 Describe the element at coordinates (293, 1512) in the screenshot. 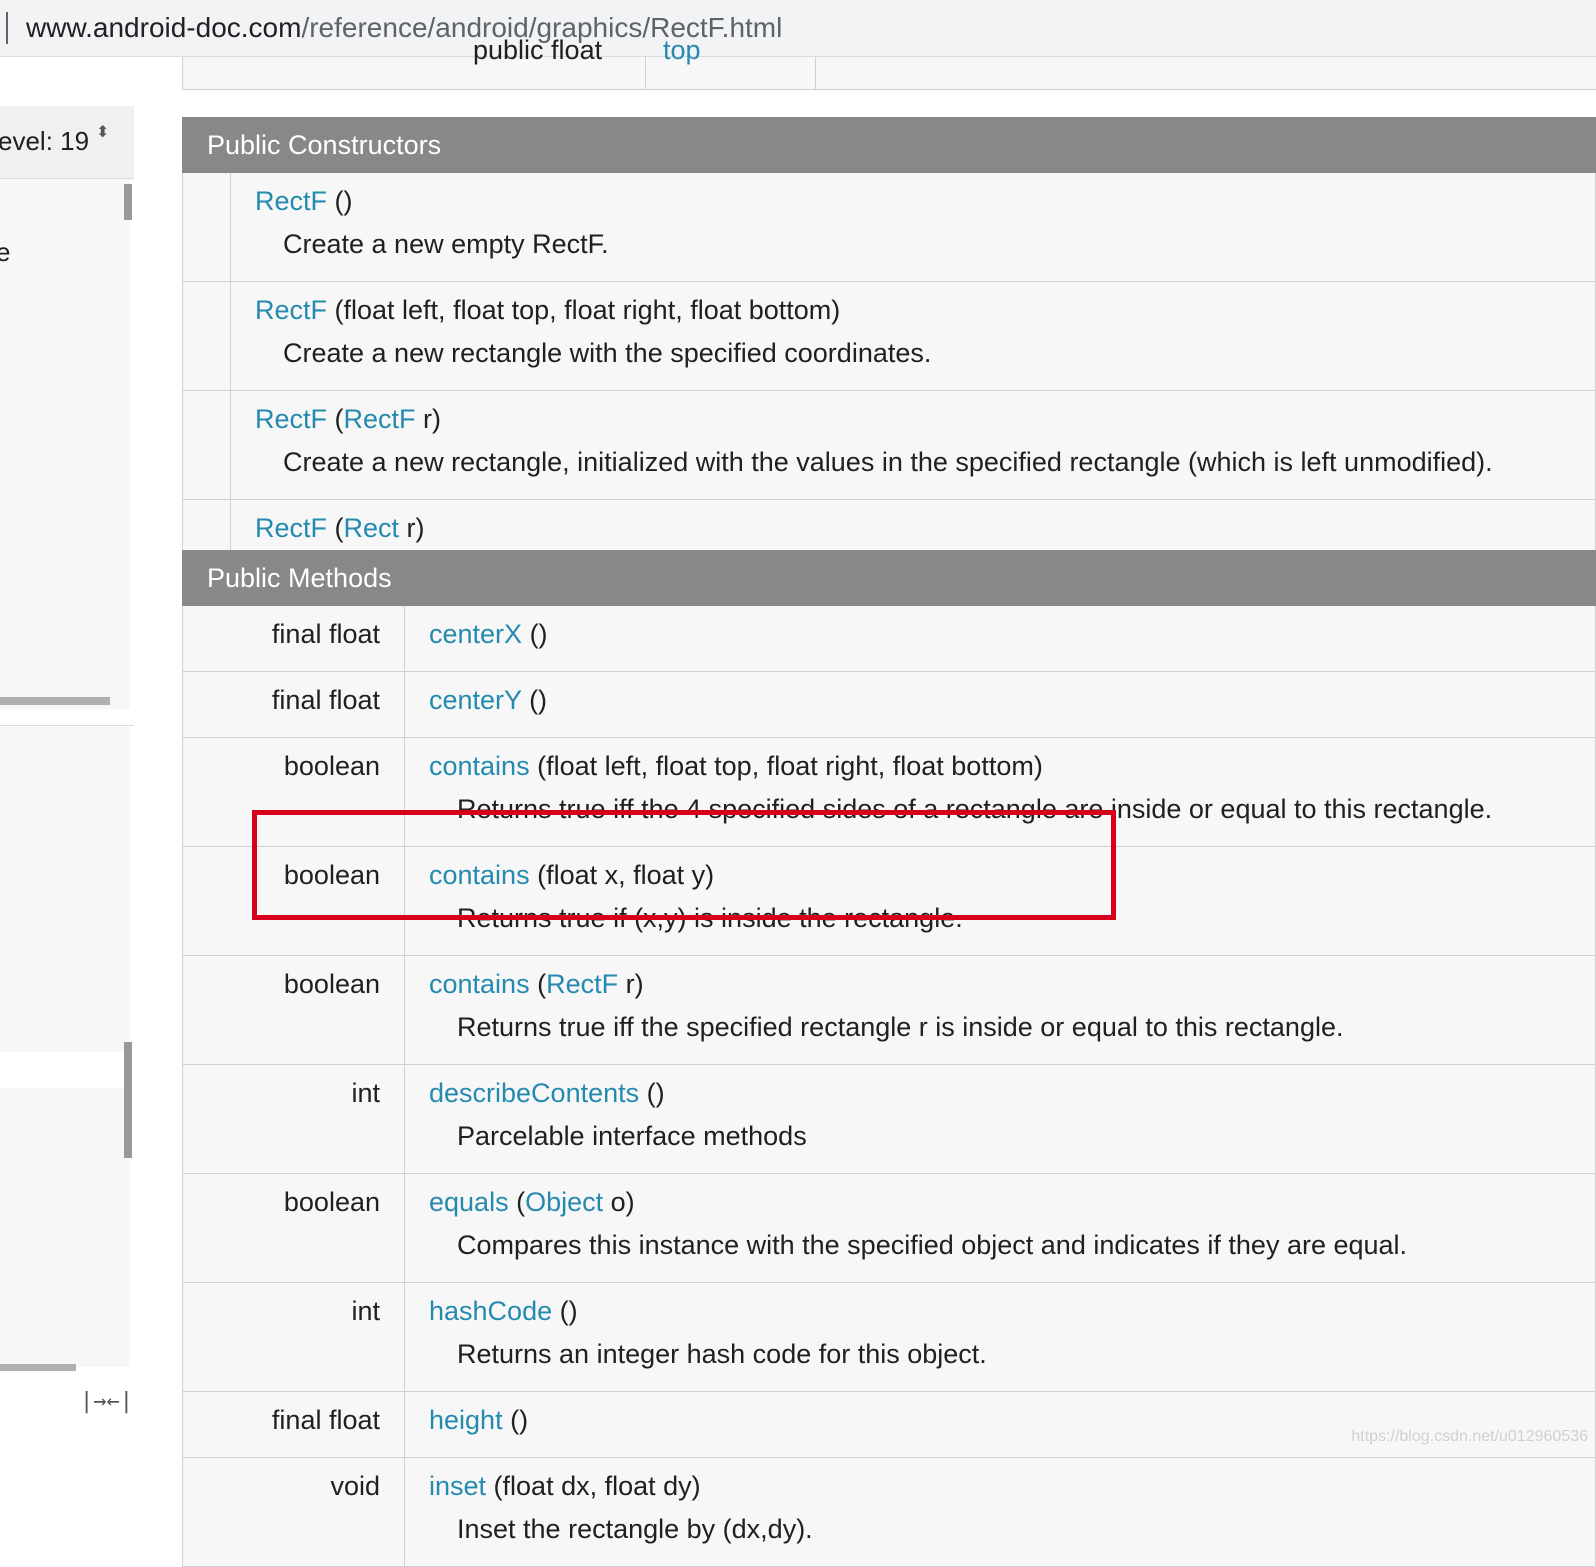

I see `return-type: void` at that location.